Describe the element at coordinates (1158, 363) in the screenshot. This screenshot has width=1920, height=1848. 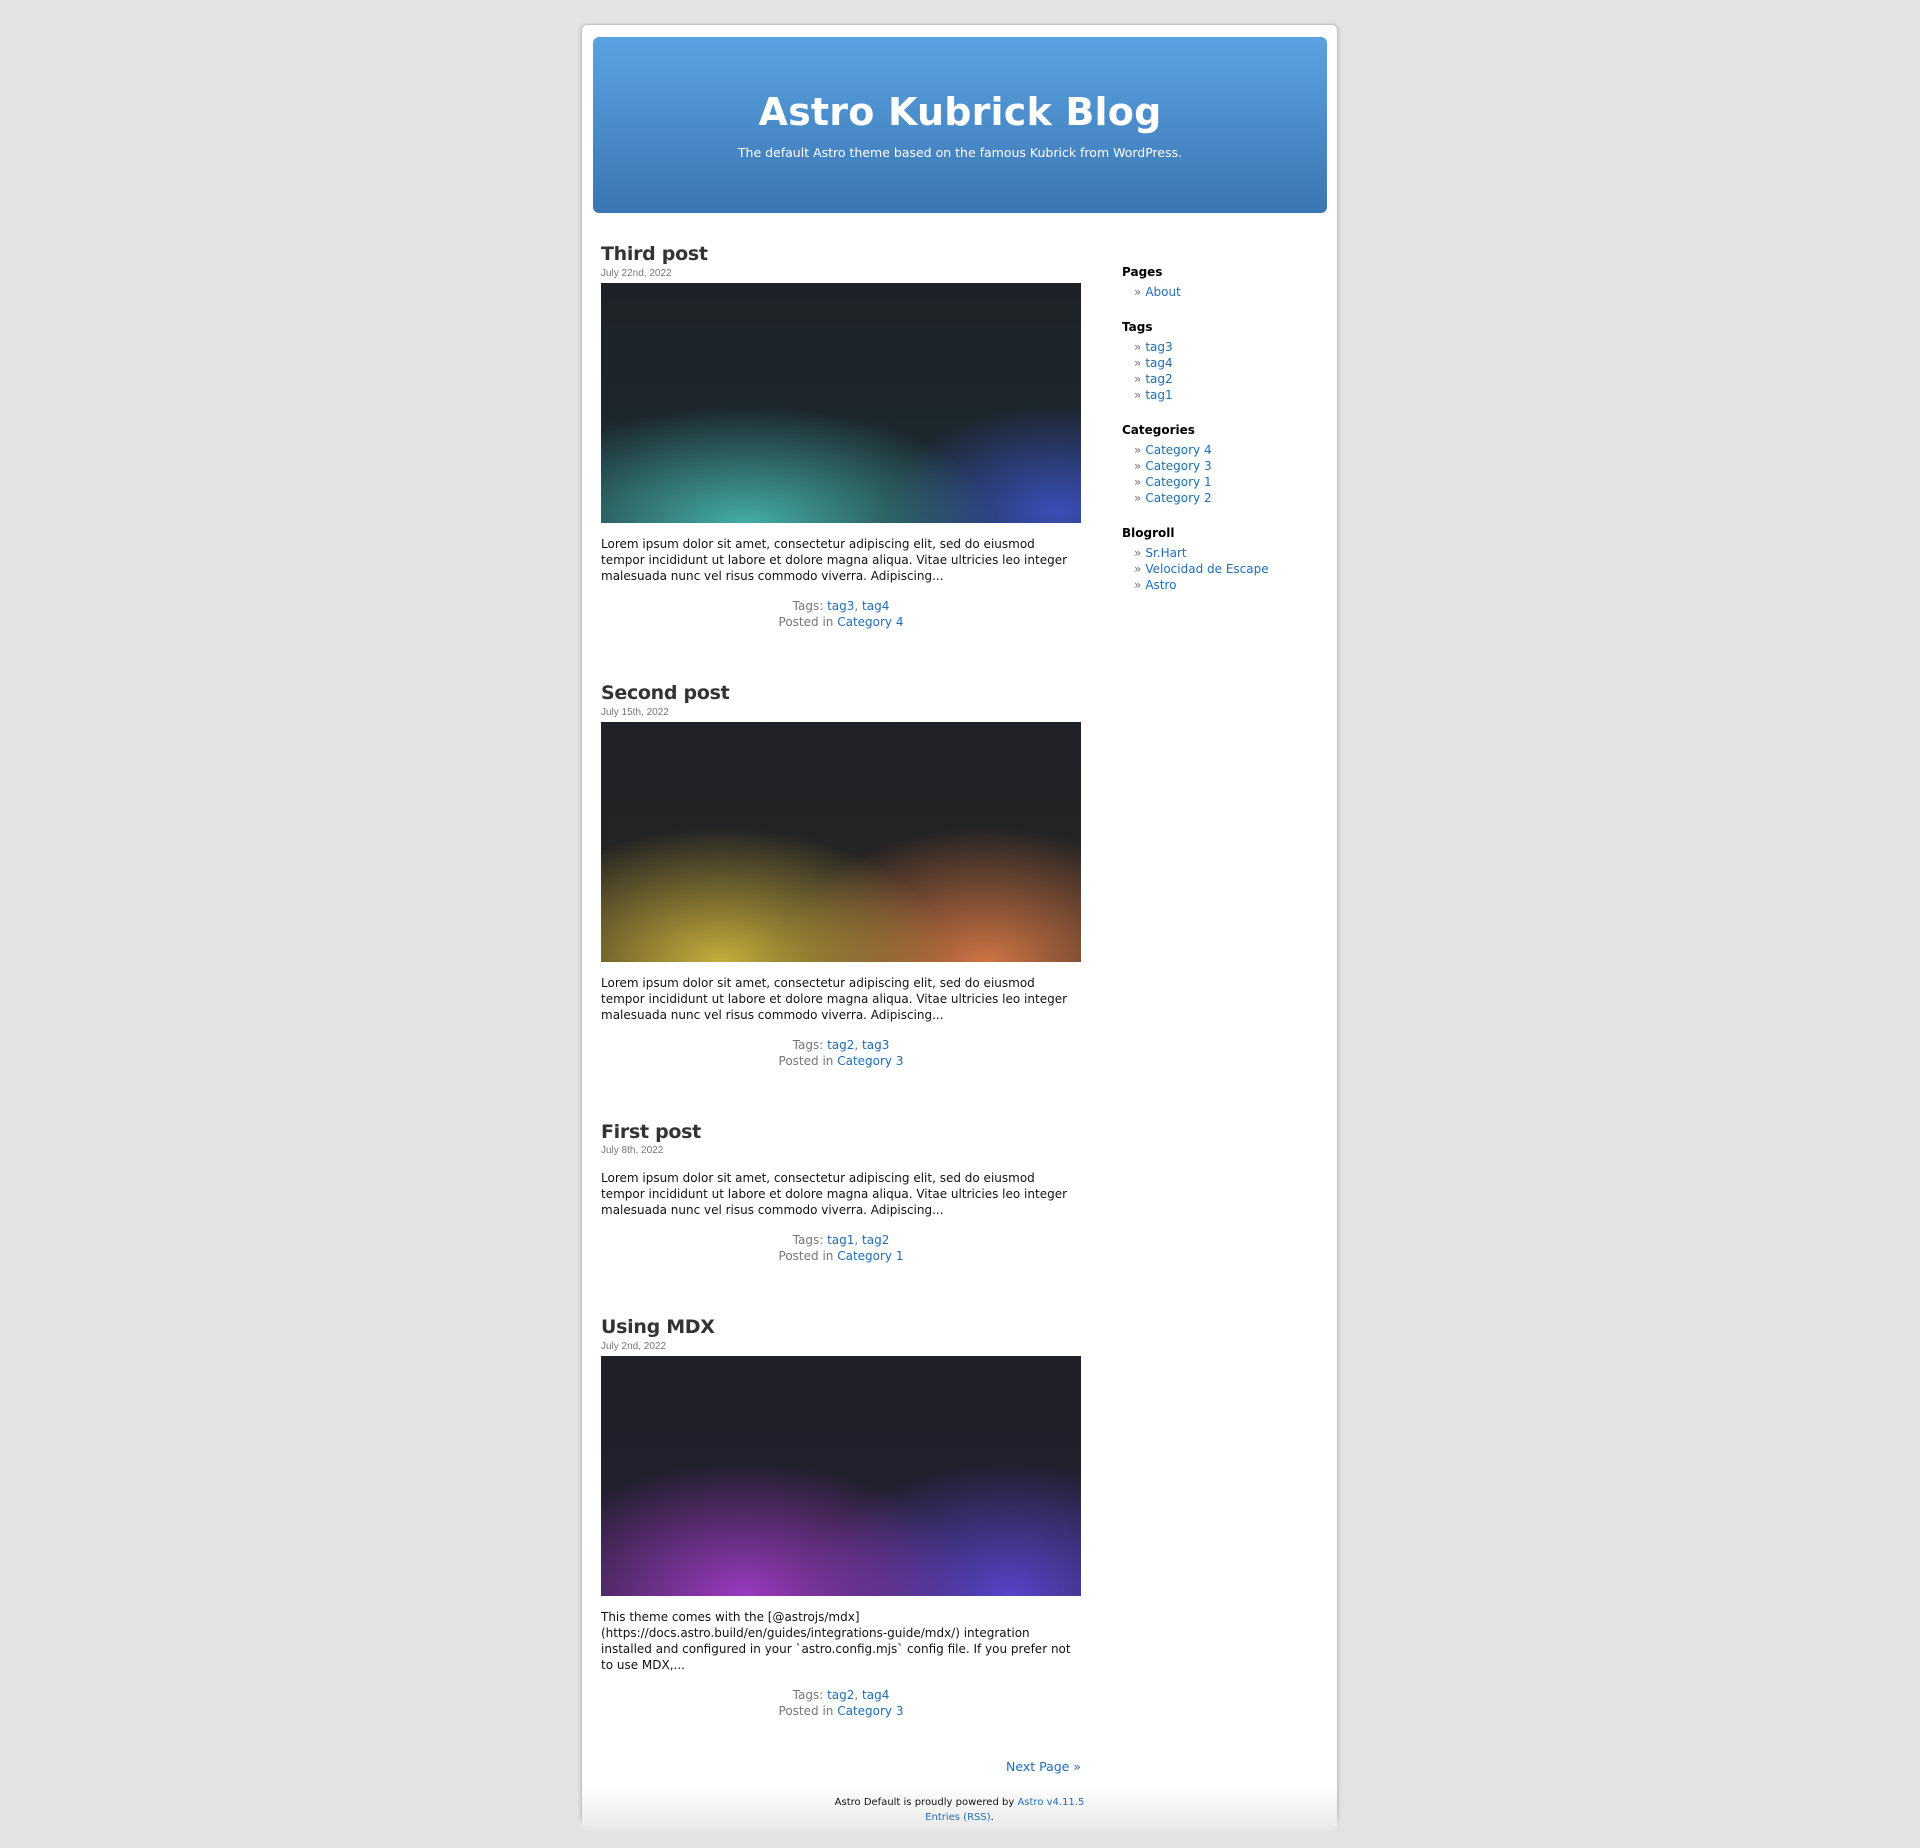
I see `sidebar-link: tag4` at that location.